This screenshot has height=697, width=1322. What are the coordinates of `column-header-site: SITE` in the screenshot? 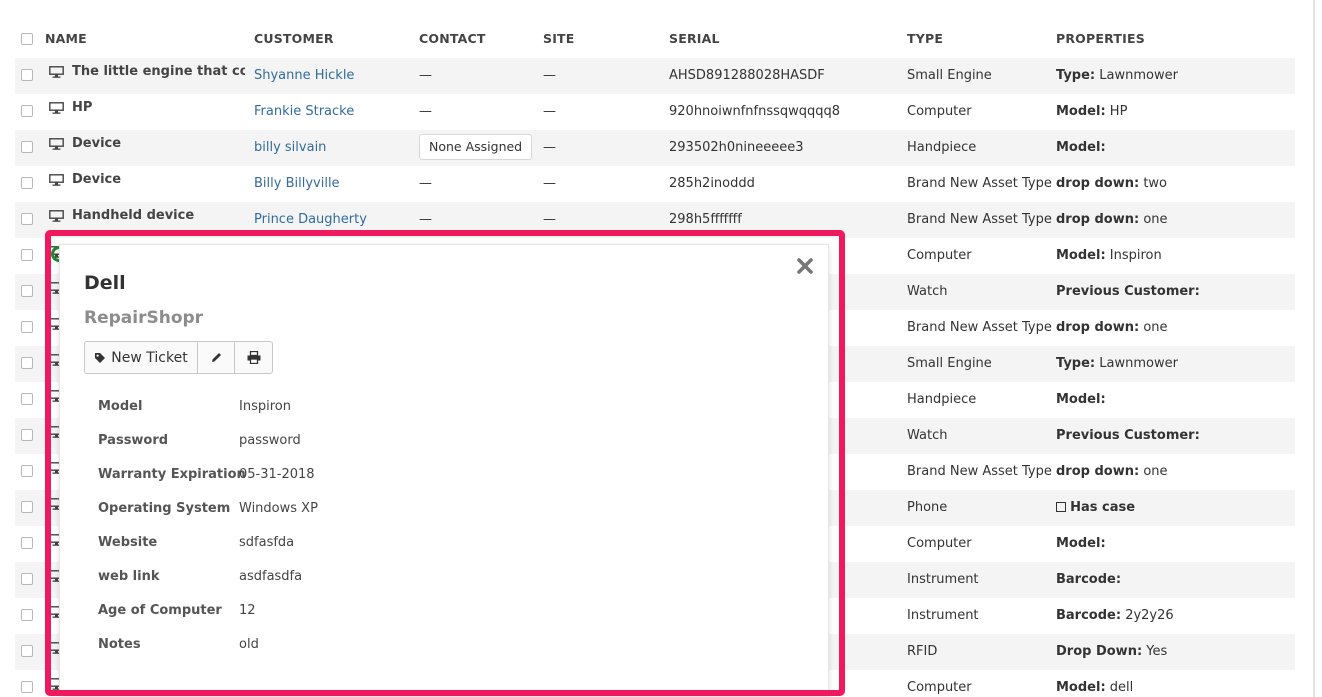 It's located at (598, 39).